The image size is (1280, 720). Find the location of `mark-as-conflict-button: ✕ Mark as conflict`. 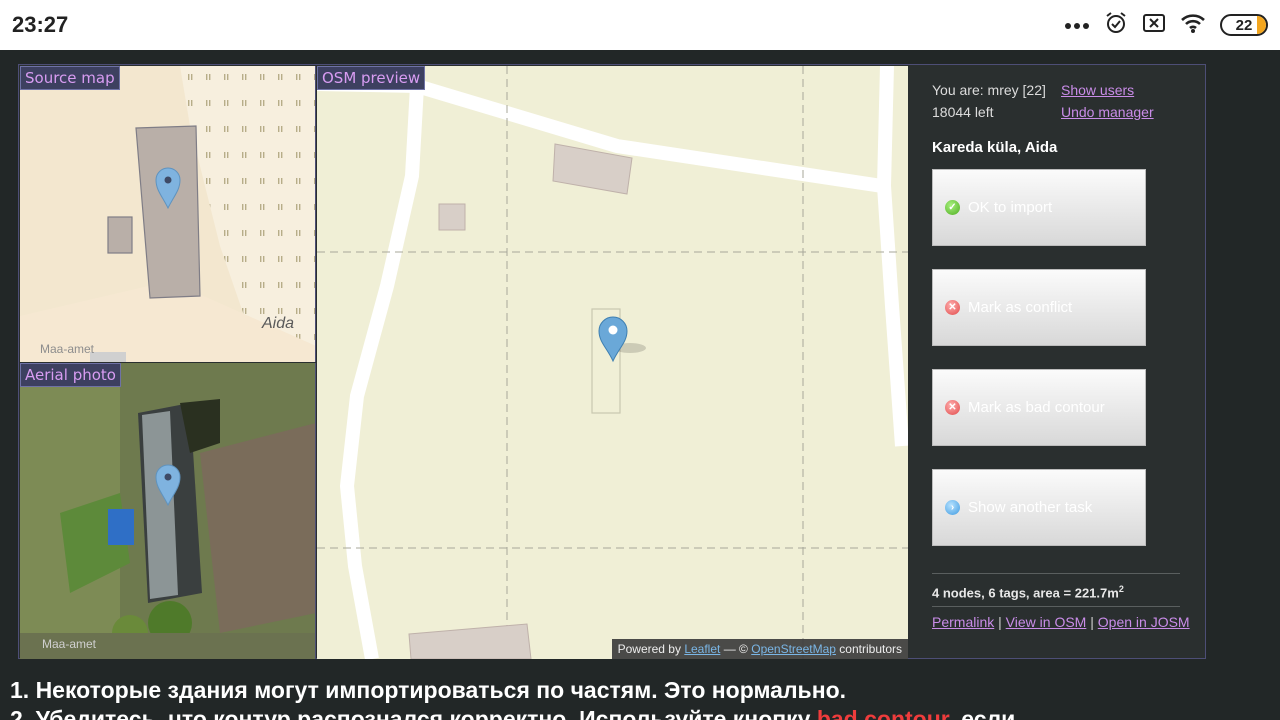

mark-as-conflict-button: ✕ Mark as conflict is located at coordinates (1039, 307).